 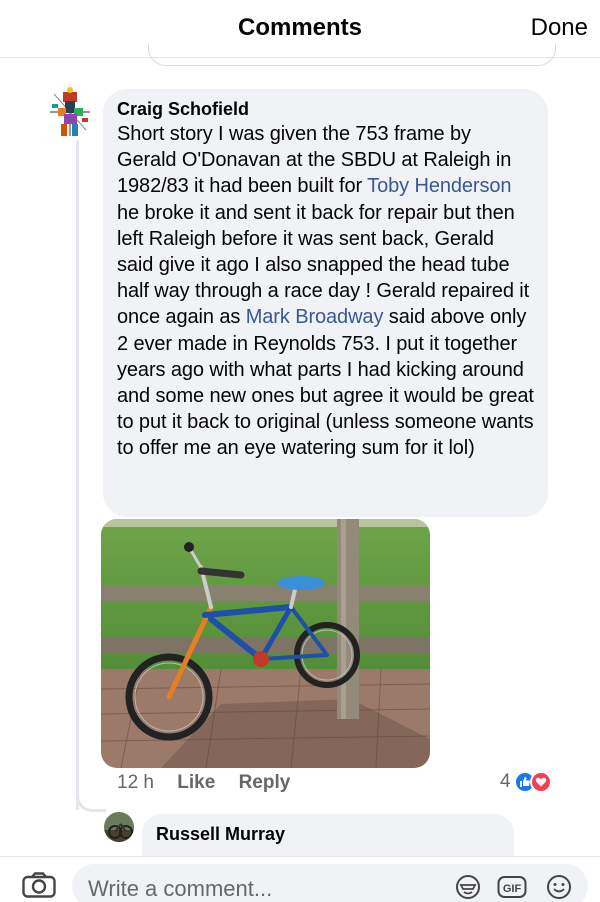 I want to click on love-reaction-icon, so click(x=540, y=782).